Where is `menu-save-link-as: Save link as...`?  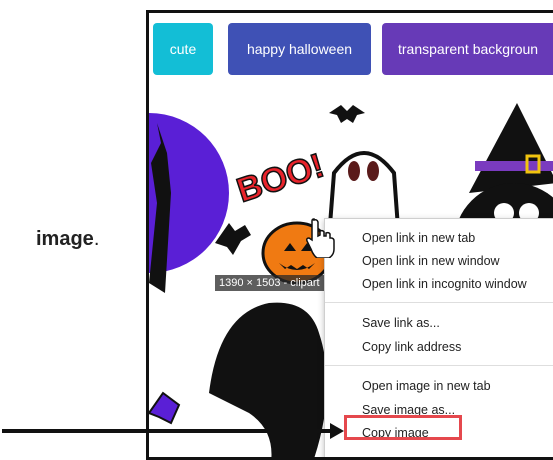 menu-save-link-as: Save link as... is located at coordinates (439, 323).